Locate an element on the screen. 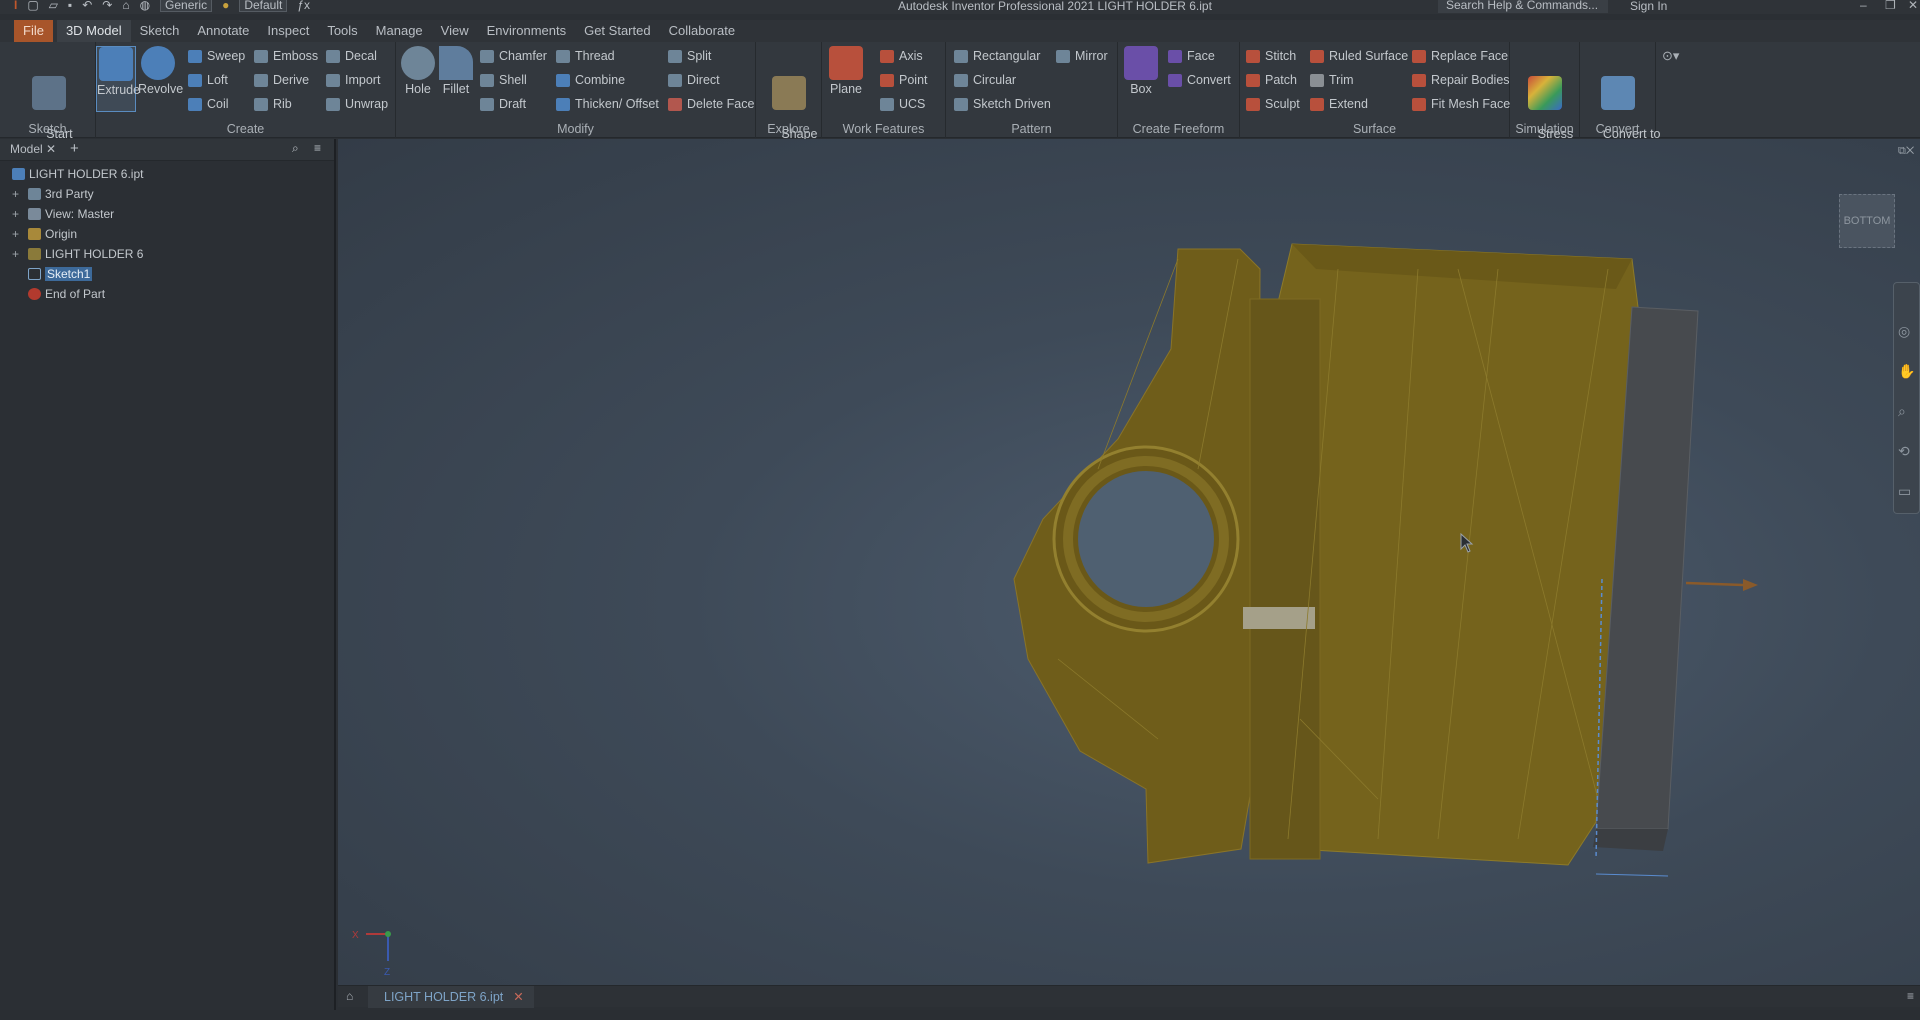  save-icon: ▪ is located at coordinates (70, 6).